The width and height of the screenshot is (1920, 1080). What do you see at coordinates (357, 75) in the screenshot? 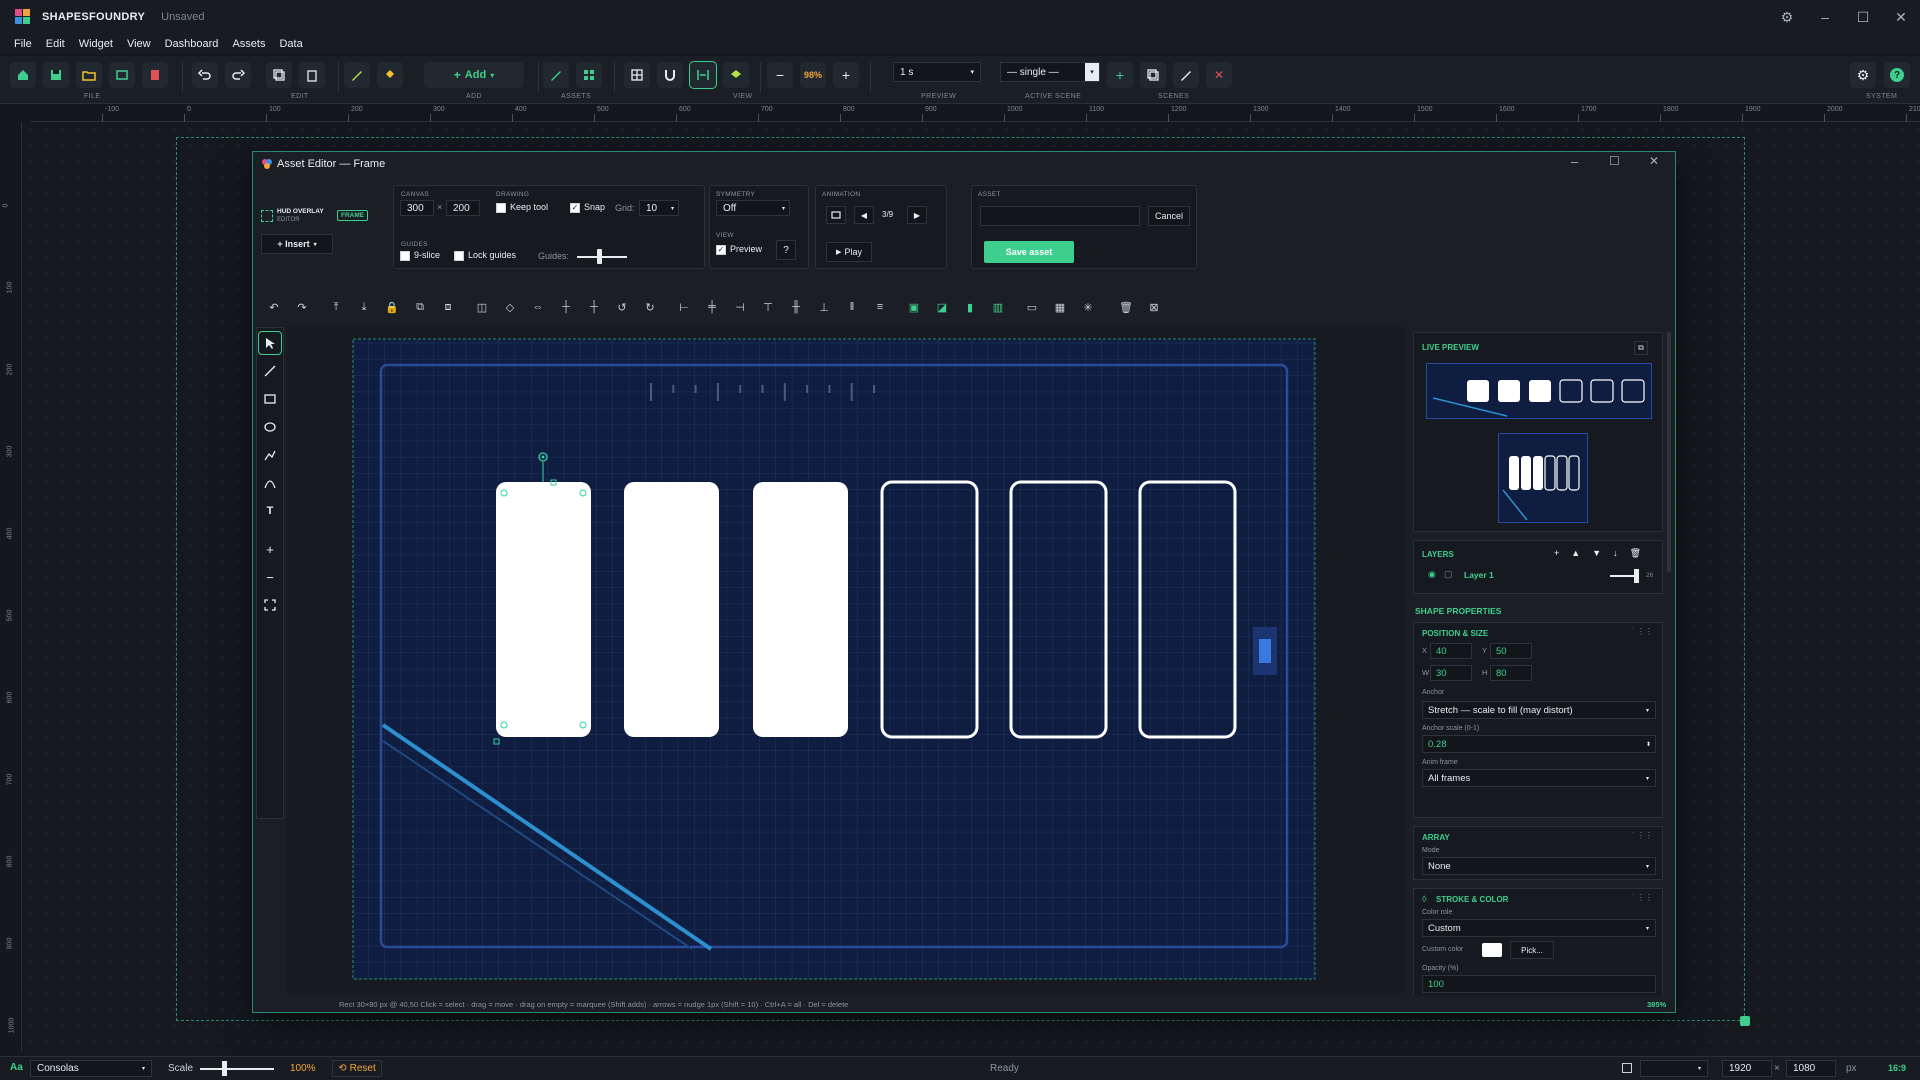
I see `pen-tool-icon` at bounding box center [357, 75].